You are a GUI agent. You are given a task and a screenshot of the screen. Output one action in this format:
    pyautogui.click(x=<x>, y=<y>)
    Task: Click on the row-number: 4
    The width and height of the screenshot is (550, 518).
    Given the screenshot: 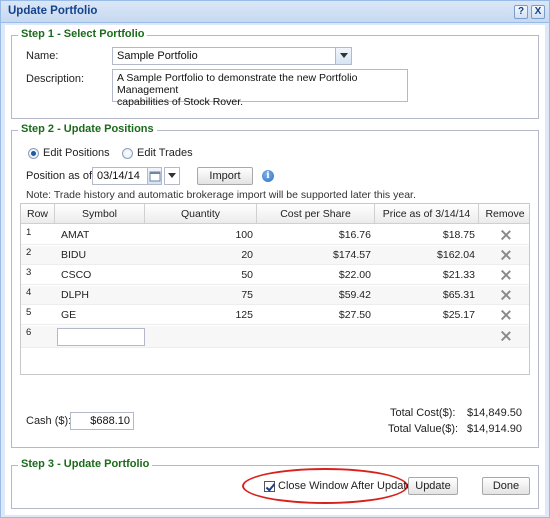 What is the action you would take?
    pyautogui.click(x=29, y=292)
    